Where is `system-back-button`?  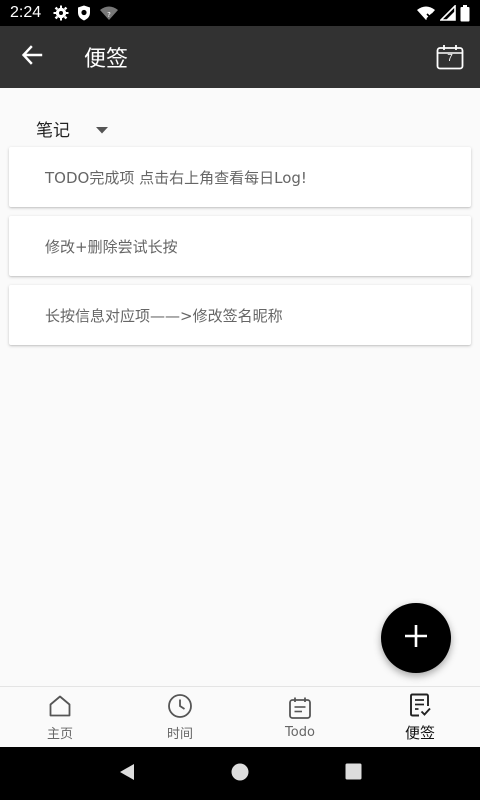
system-back-button is located at coordinates (127, 774).